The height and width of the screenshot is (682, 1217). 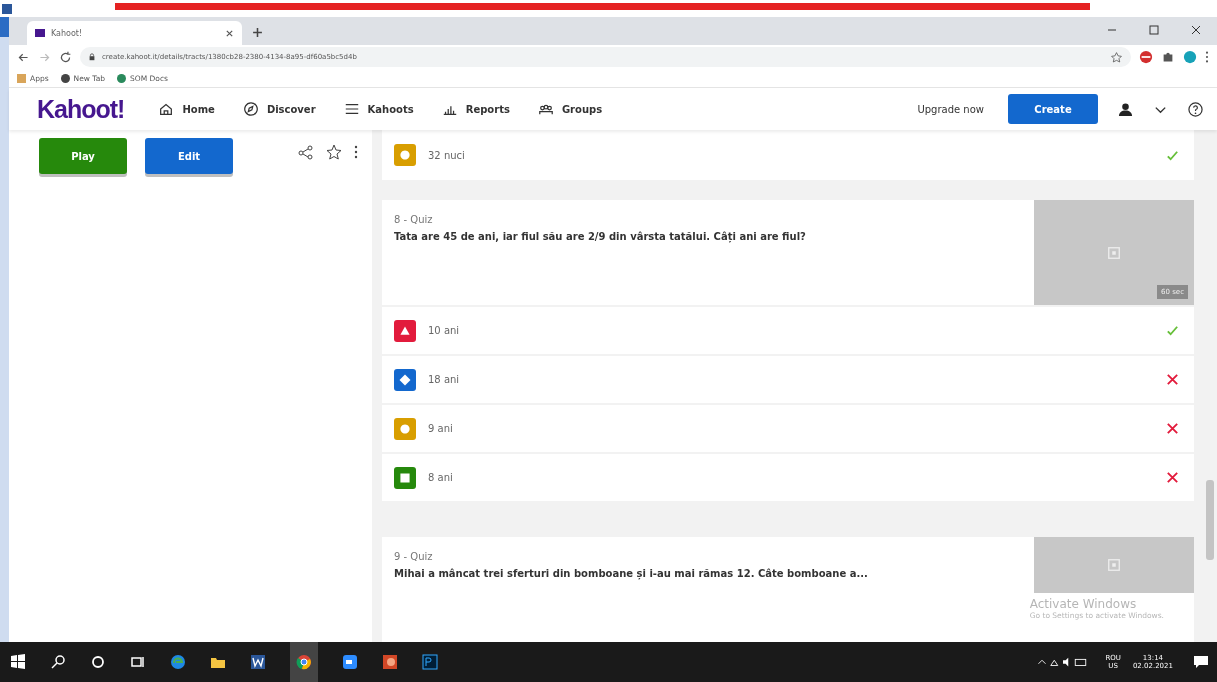 I want to click on taskbar-app-button, so click(x=304, y=662).